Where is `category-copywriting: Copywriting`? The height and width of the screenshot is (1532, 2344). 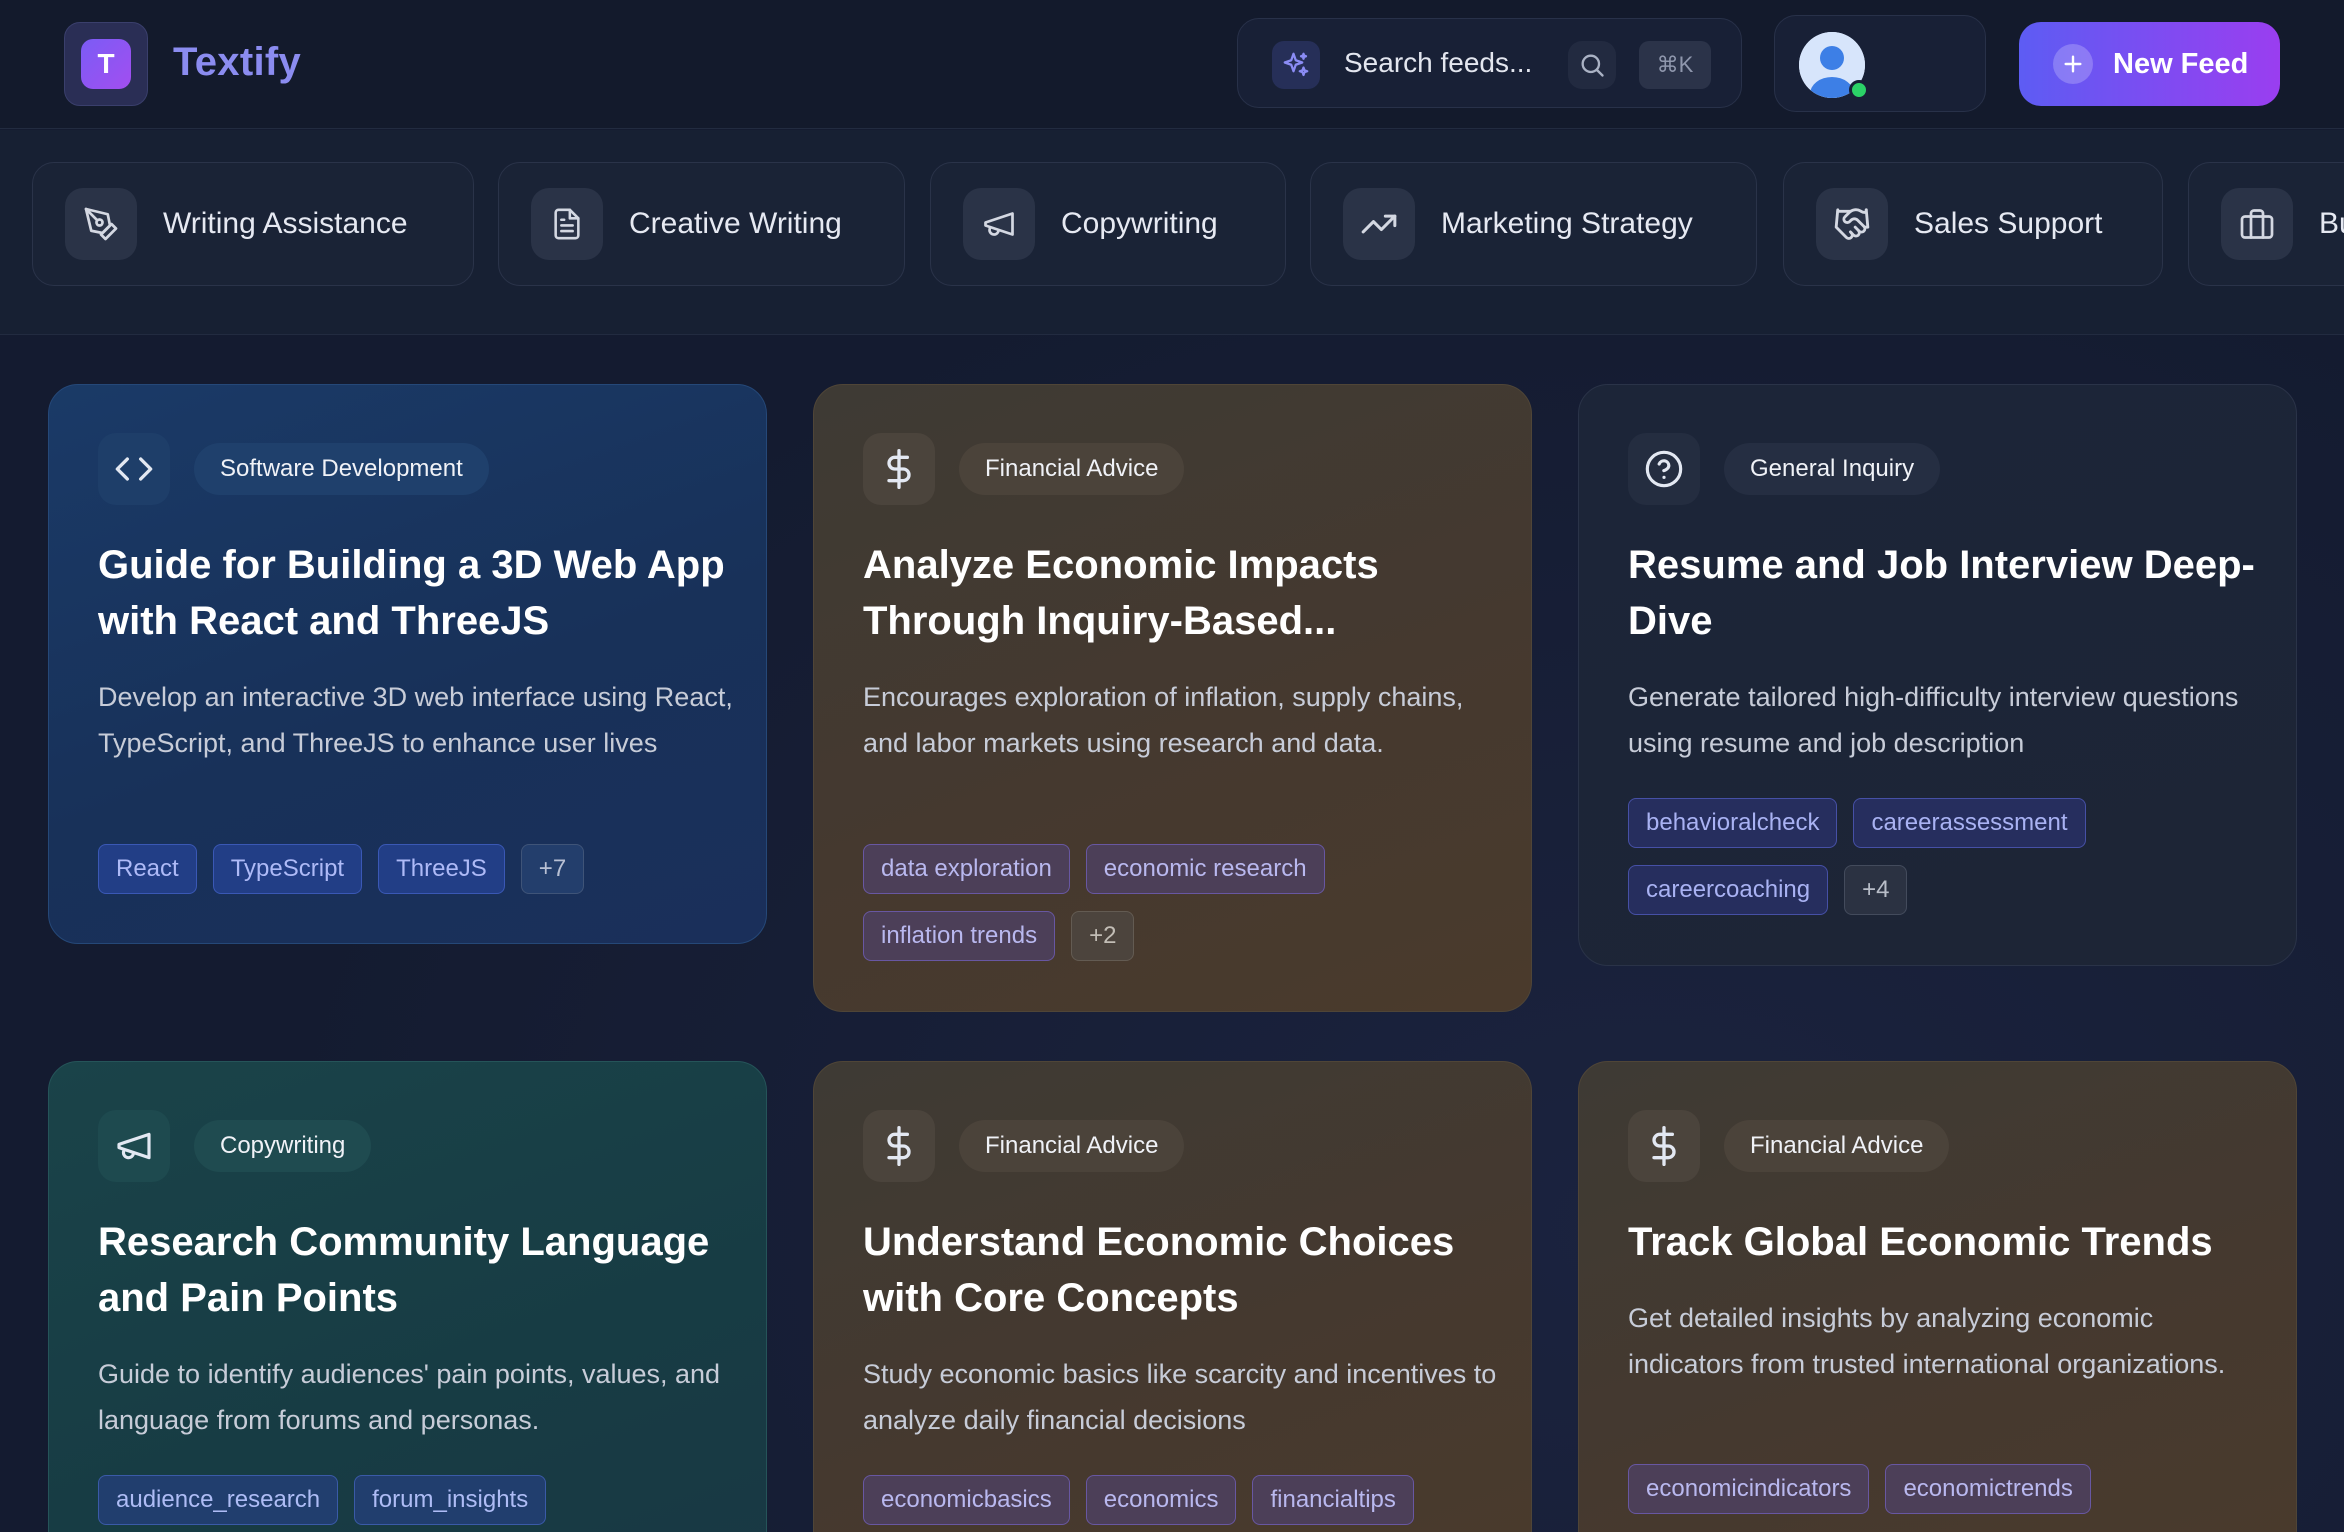
category-copywriting: Copywriting is located at coordinates (1108, 224).